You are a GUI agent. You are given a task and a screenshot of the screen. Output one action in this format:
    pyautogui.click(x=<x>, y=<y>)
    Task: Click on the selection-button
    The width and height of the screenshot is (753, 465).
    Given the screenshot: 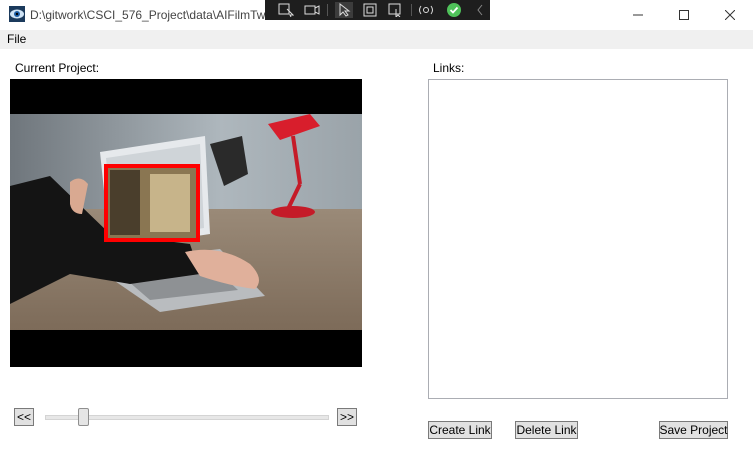 What is the action you would take?
    pyautogui.click(x=396, y=10)
    